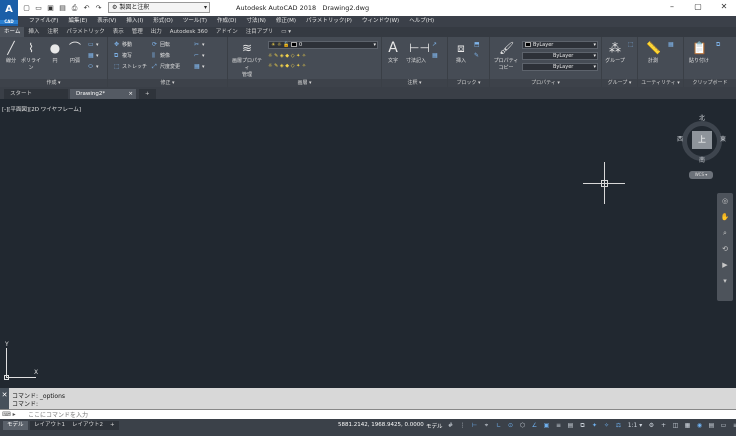 The image size is (736, 436). What do you see at coordinates (9, 414) in the screenshot?
I see `command-prompt-icon: ⌨ ▸` at bounding box center [9, 414].